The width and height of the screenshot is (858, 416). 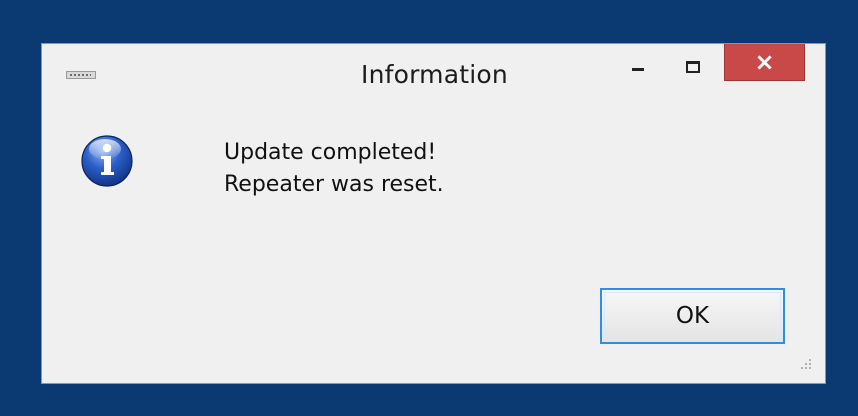 What do you see at coordinates (330, 152) in the screenshot?
I see `message-line-1: Update completed!` at bounding box center [330, 152].